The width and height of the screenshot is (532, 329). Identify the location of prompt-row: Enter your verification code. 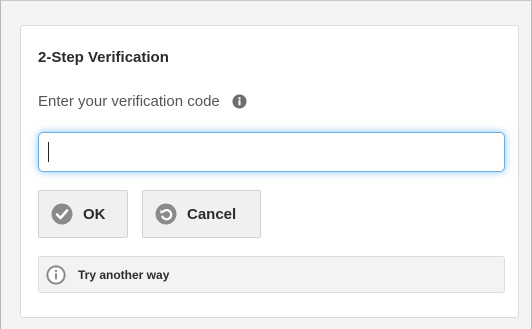
(142, 101).